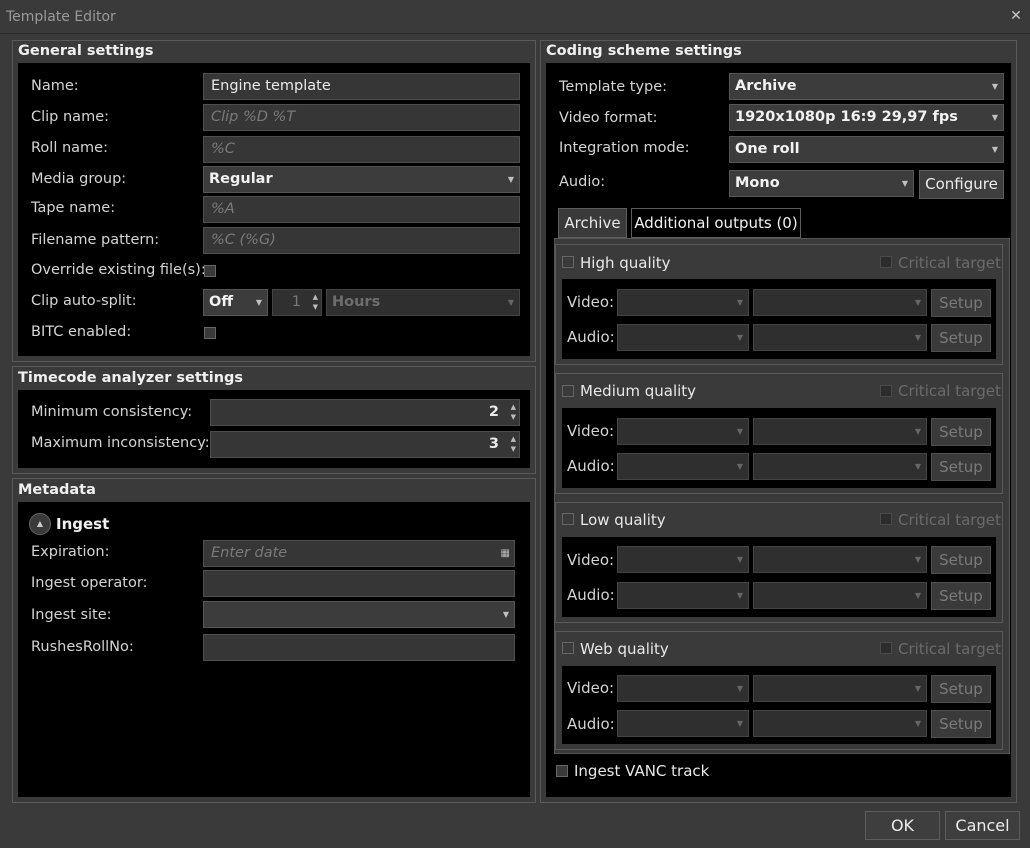 This screenshot has width=1030, height=848. Describe the element at coordinates (55, 86) in the screenshot. I see `name-label: Name:` at that location.